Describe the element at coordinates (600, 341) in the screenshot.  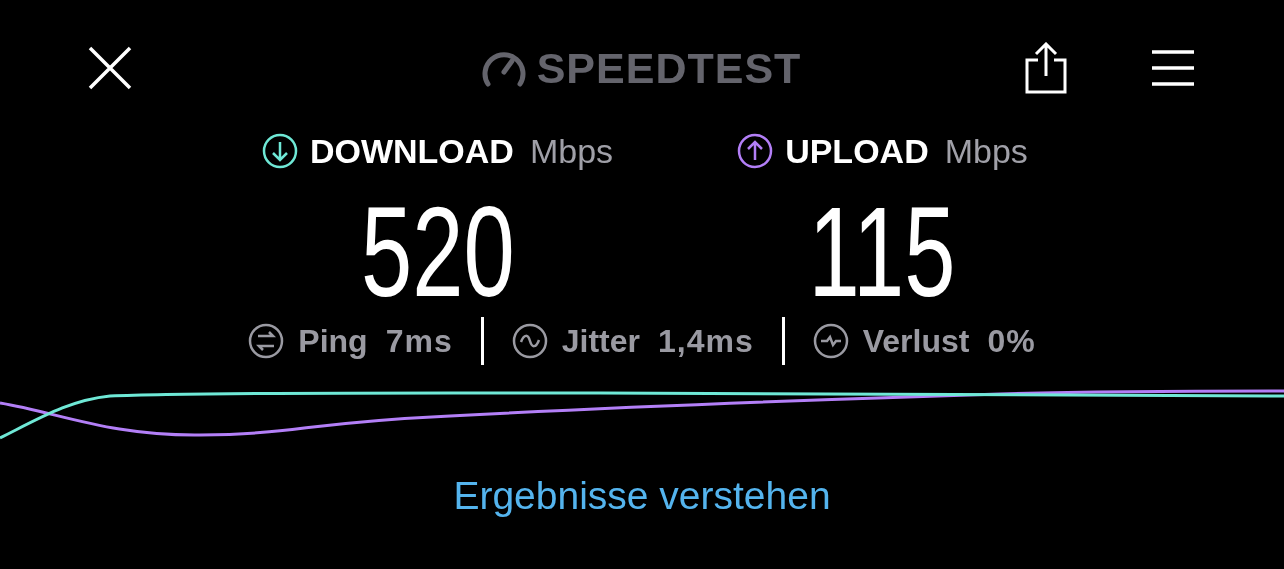
I see `jitter-label: Jitter` at that location.